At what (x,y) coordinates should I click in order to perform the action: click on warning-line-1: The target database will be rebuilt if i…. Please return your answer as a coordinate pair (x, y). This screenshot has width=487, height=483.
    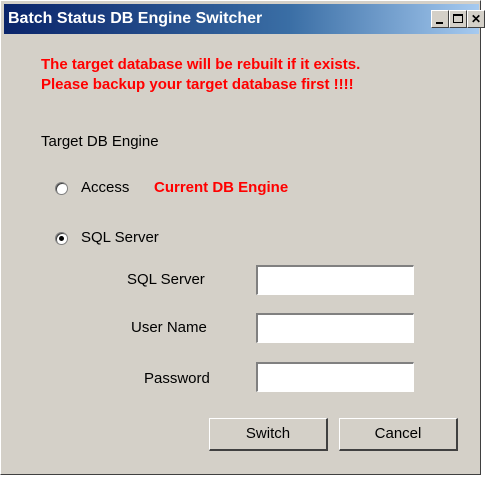
    Looking at the image, I should click on (201, 64).